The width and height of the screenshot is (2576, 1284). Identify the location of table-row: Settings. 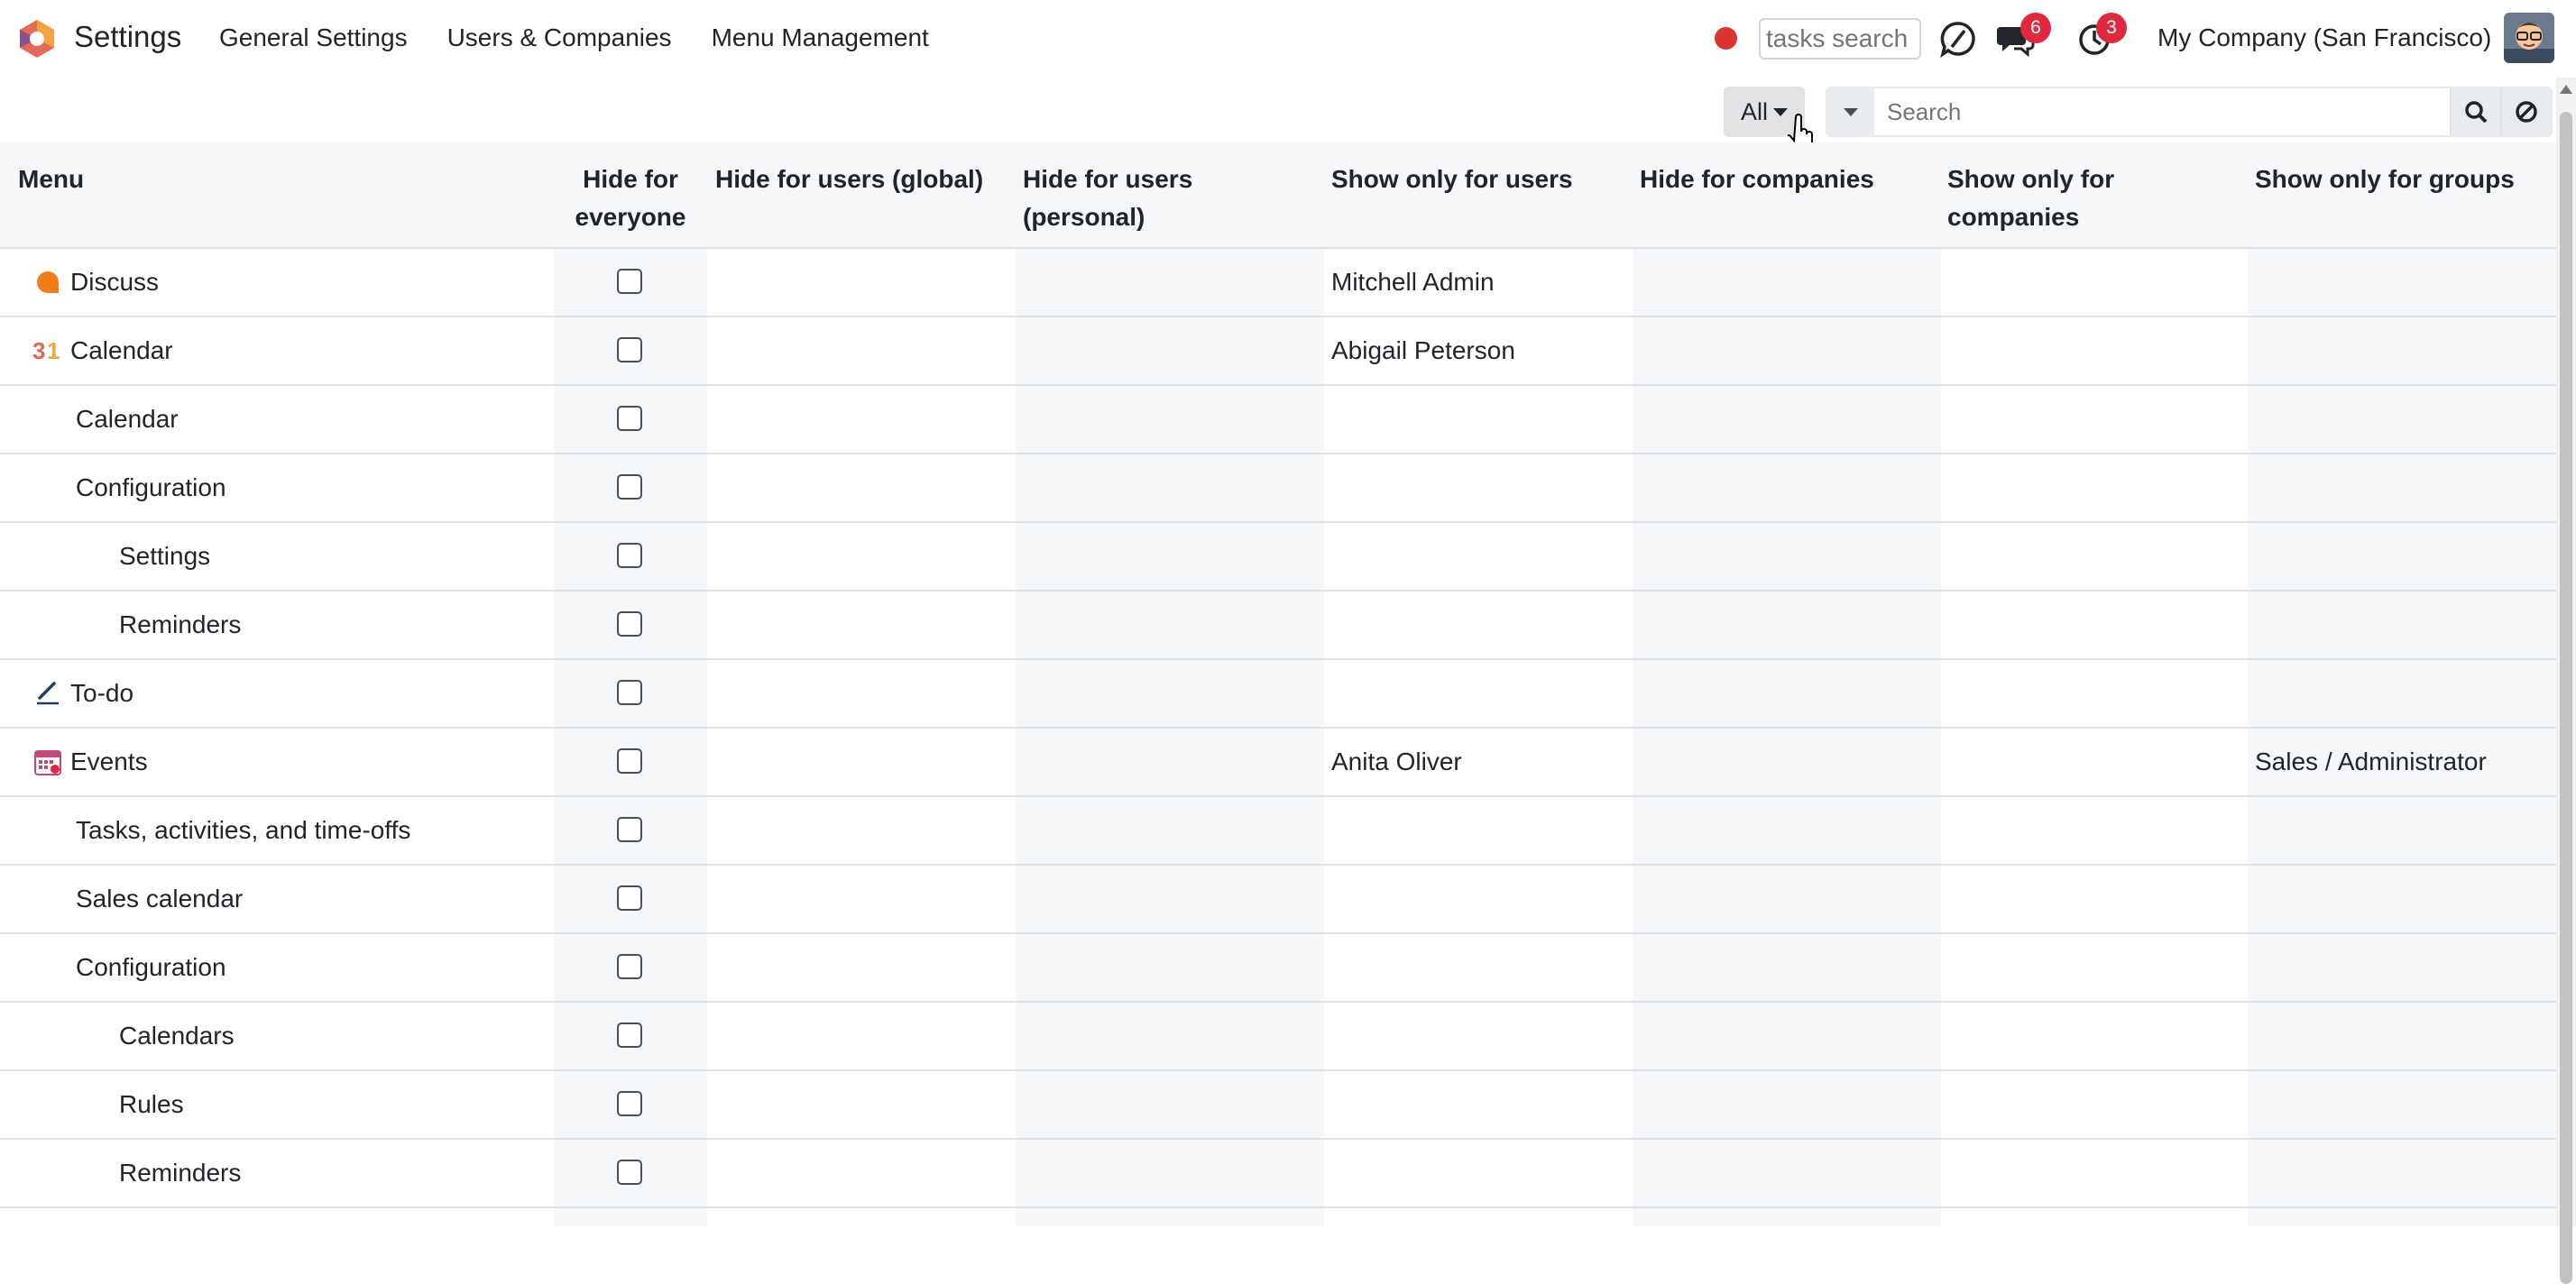
(1278, 557).